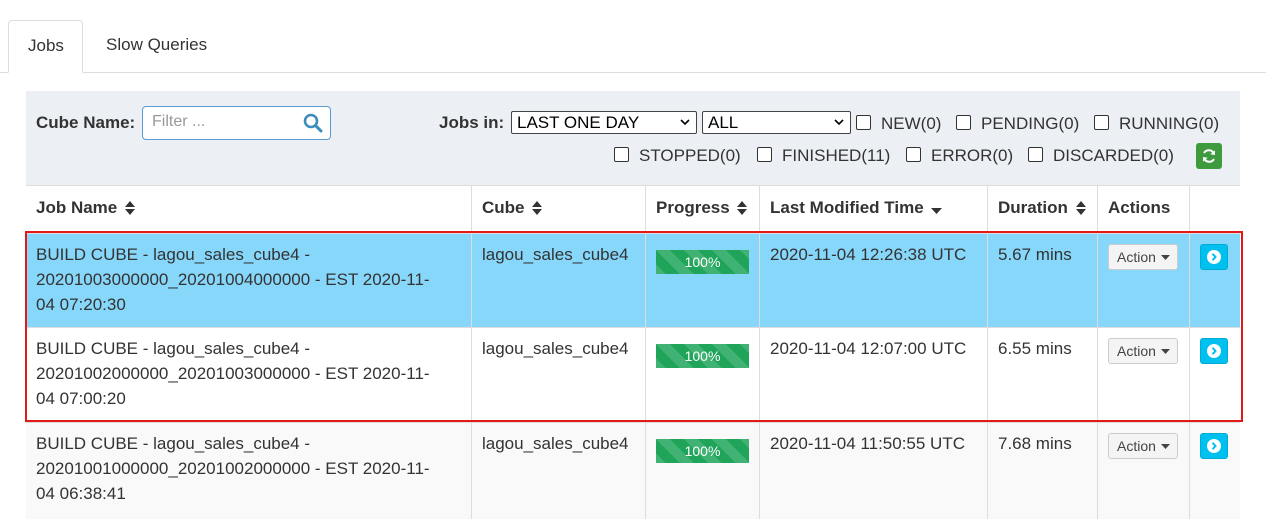  Describe the element at coordinates (690, 155) in the screenshot. I see `checkbox-label: STOPPED(0)` at that location.